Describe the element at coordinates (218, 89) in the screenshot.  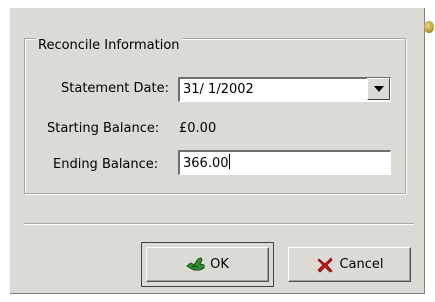
I see `statement-date-value: 31/ 1/2002` at that location.